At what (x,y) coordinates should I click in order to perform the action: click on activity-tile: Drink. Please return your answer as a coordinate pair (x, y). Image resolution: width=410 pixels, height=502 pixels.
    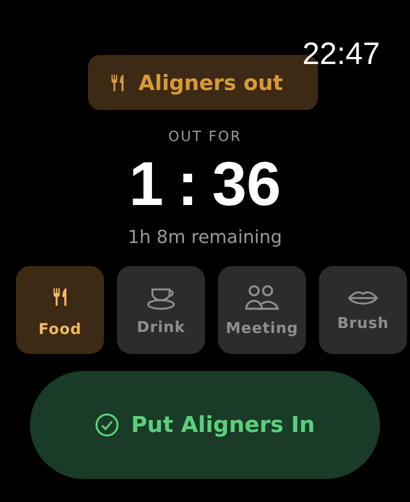
    Looking at the image, I should click on (161, 310).